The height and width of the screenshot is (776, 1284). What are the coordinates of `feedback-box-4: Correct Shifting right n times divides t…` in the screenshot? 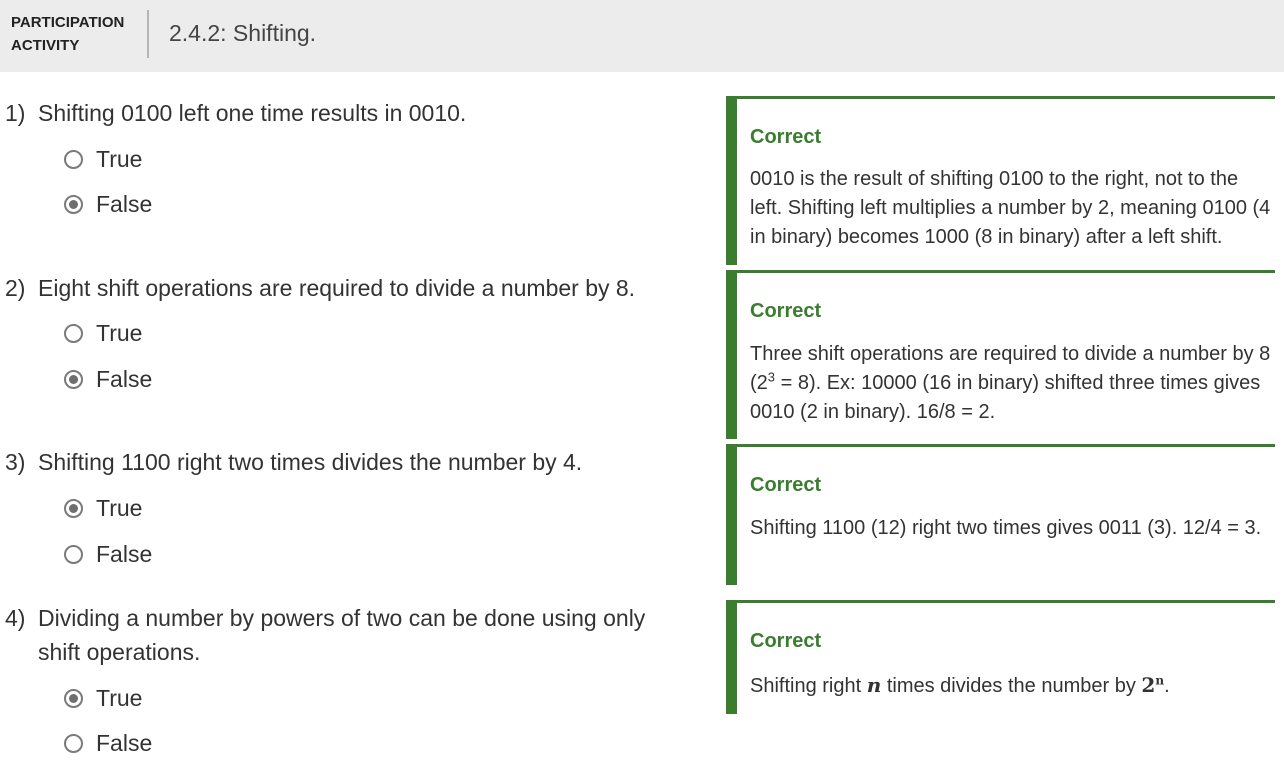 It's located at (1000, 657).